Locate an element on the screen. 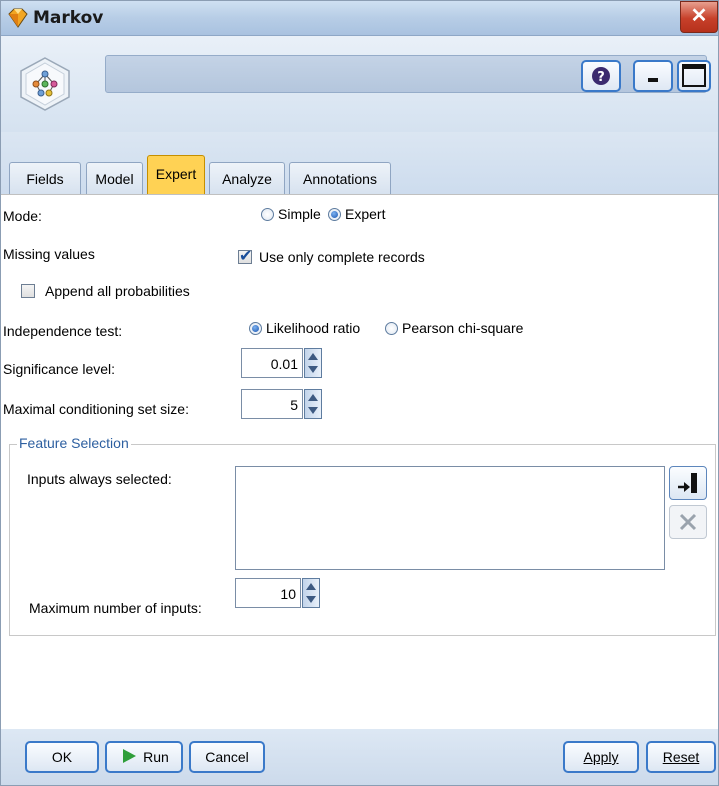 This screenshot has height=786, width=719. help-icon: ? is located at coordinates (601, 76).